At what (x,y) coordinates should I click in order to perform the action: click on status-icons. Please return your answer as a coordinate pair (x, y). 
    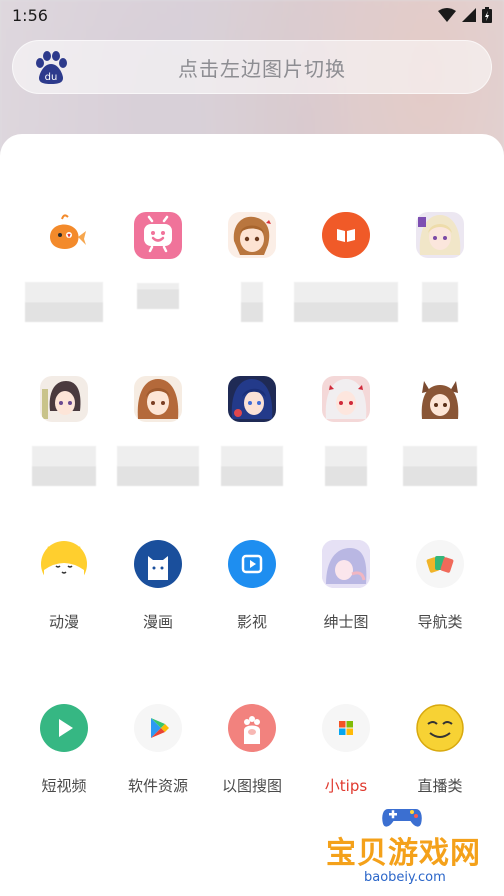
    Looking at the image, I should click on (465, 15).